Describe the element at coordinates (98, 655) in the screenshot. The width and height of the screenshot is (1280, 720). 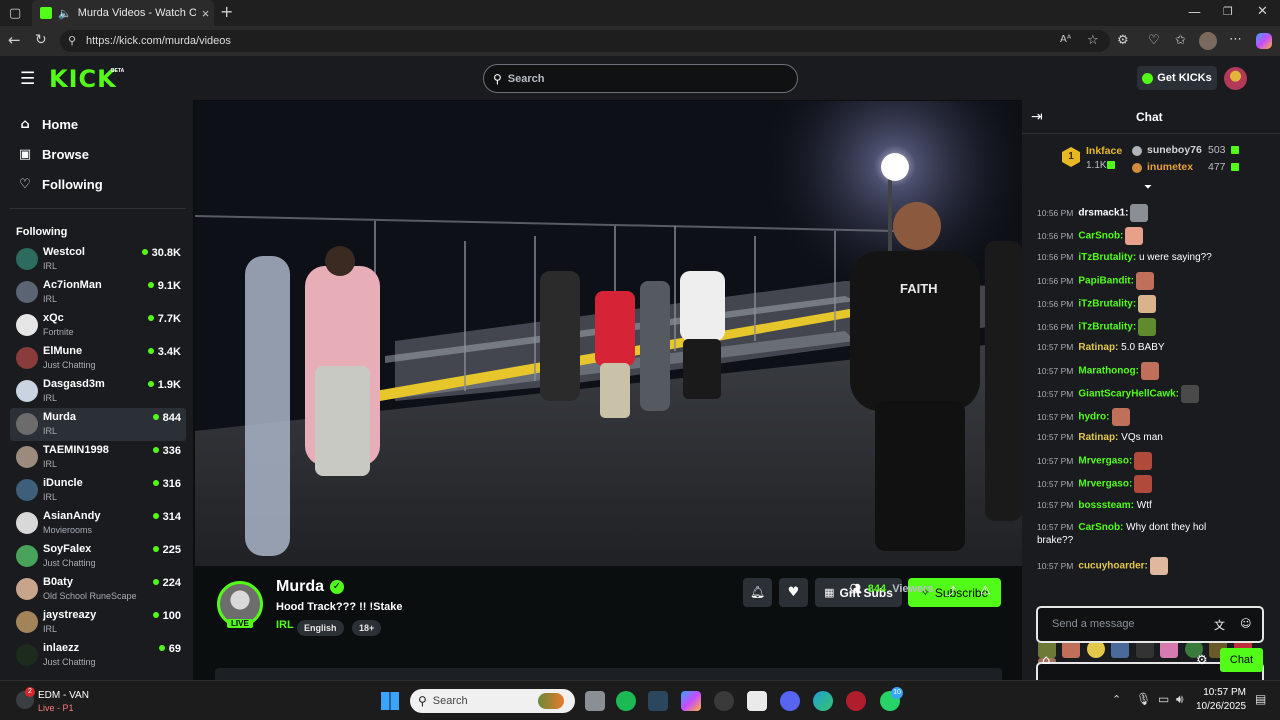
I see `followed-channel: inlaezz Just Chatting 69` at that location.